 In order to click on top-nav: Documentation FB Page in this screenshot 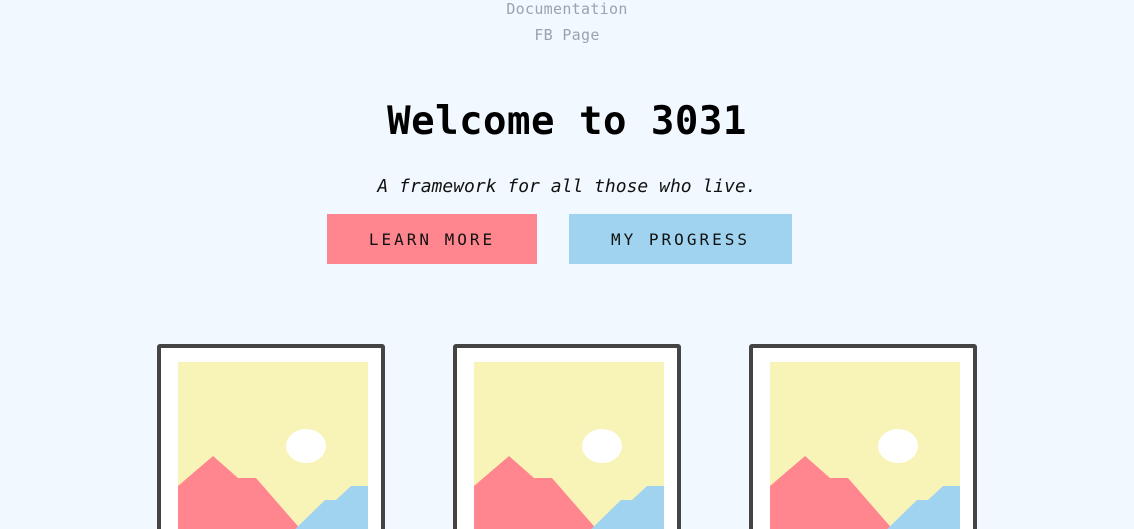, I will do `click(567, 24)`.